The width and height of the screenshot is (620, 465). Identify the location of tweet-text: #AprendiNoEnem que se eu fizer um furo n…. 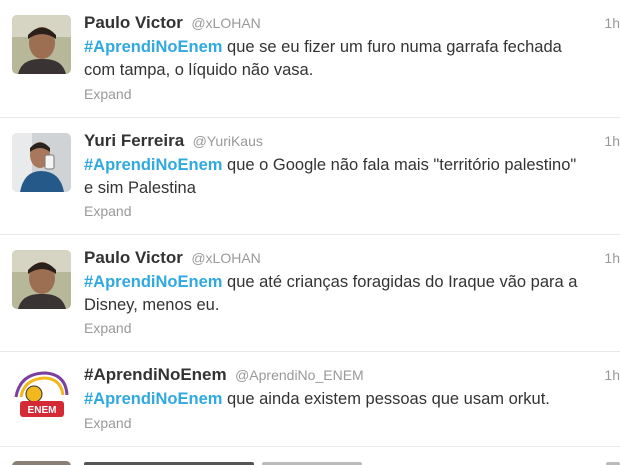
(349, 59).